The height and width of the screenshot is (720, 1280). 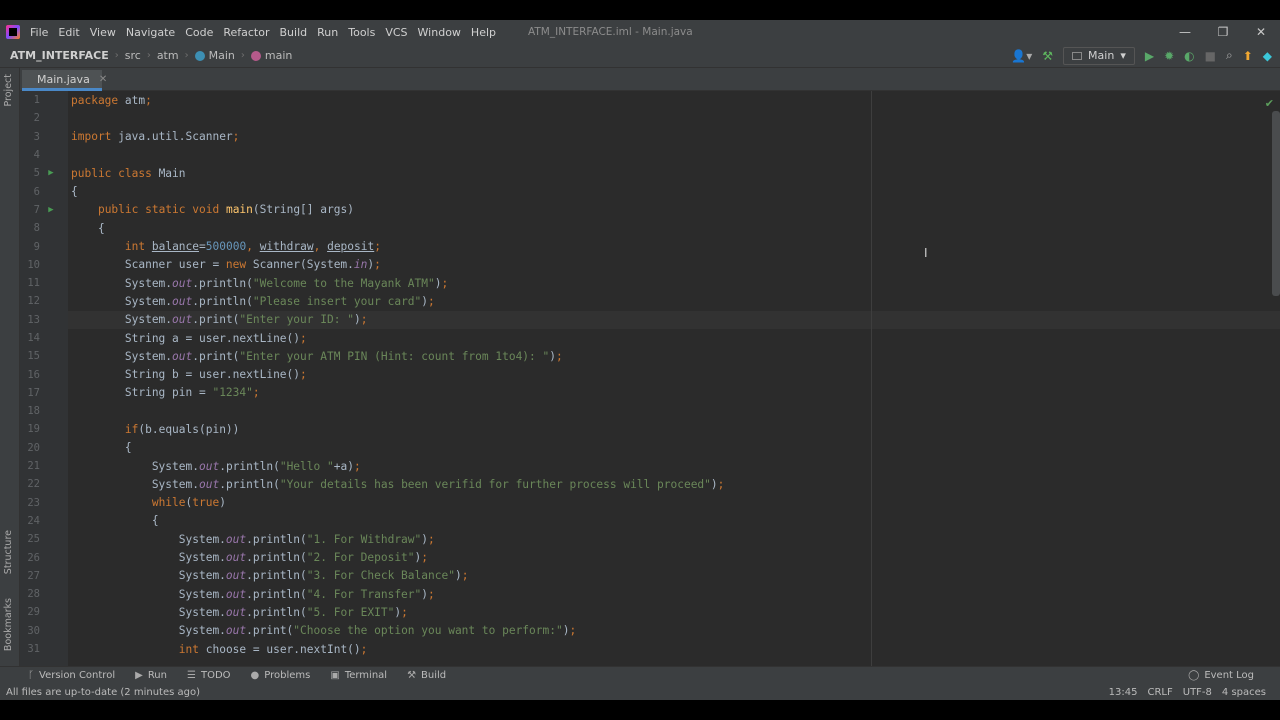 What do you see at coordinates (650, 521) in the screenshot?
I see `code-line: 24 {` at bounding box center [650, 521].